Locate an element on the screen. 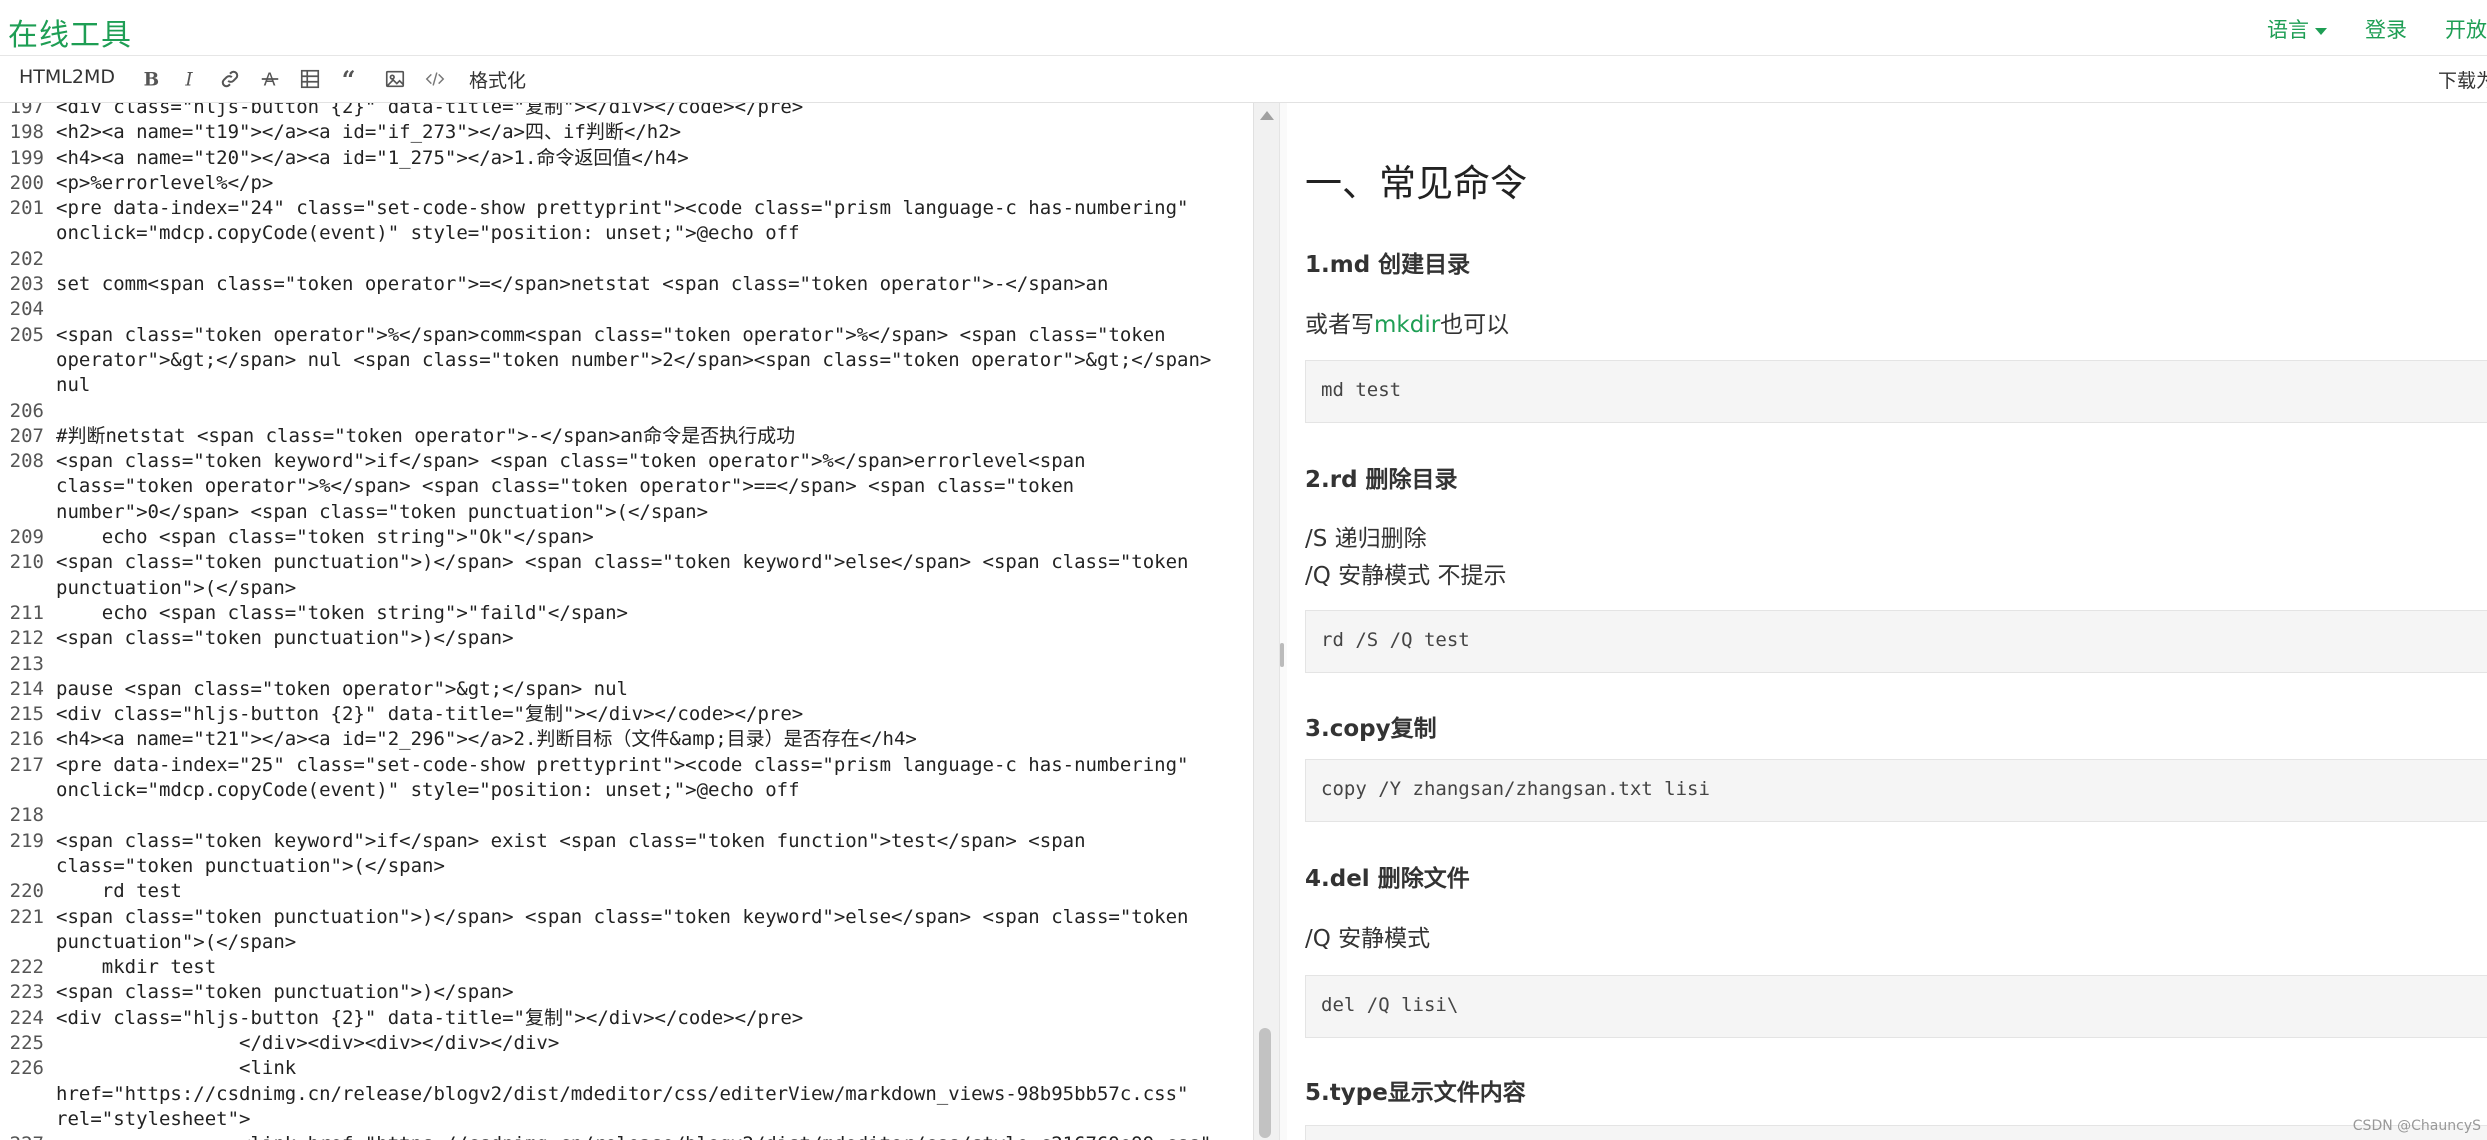 The width and height of the screenshot is (2487, 1140). code-icon is located at coordinates (435, 79).